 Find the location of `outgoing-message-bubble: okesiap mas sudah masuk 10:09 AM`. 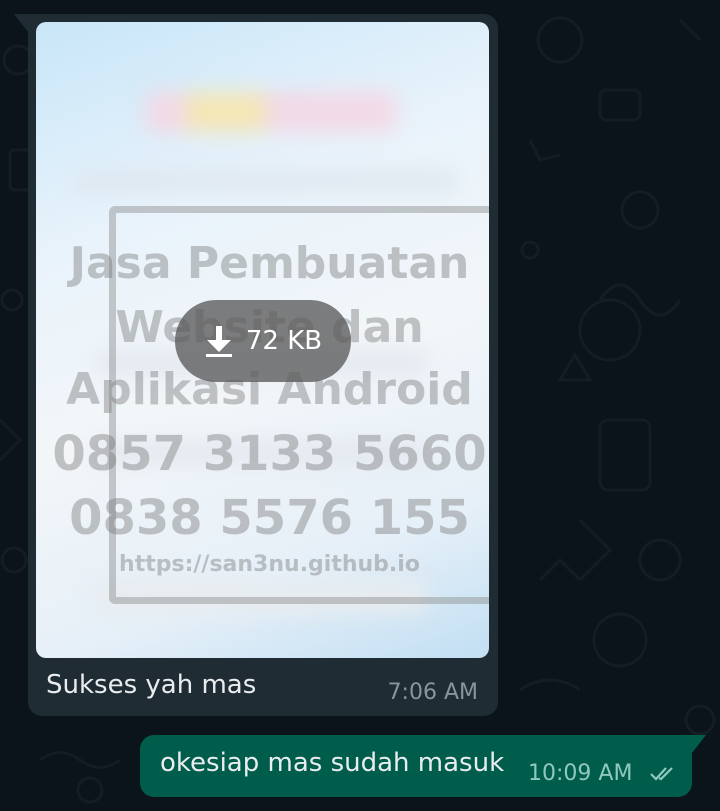

outgoing-message-bubble: okesiap mas sudah masuk 10:09 AM is located at coordinates (416, 766).